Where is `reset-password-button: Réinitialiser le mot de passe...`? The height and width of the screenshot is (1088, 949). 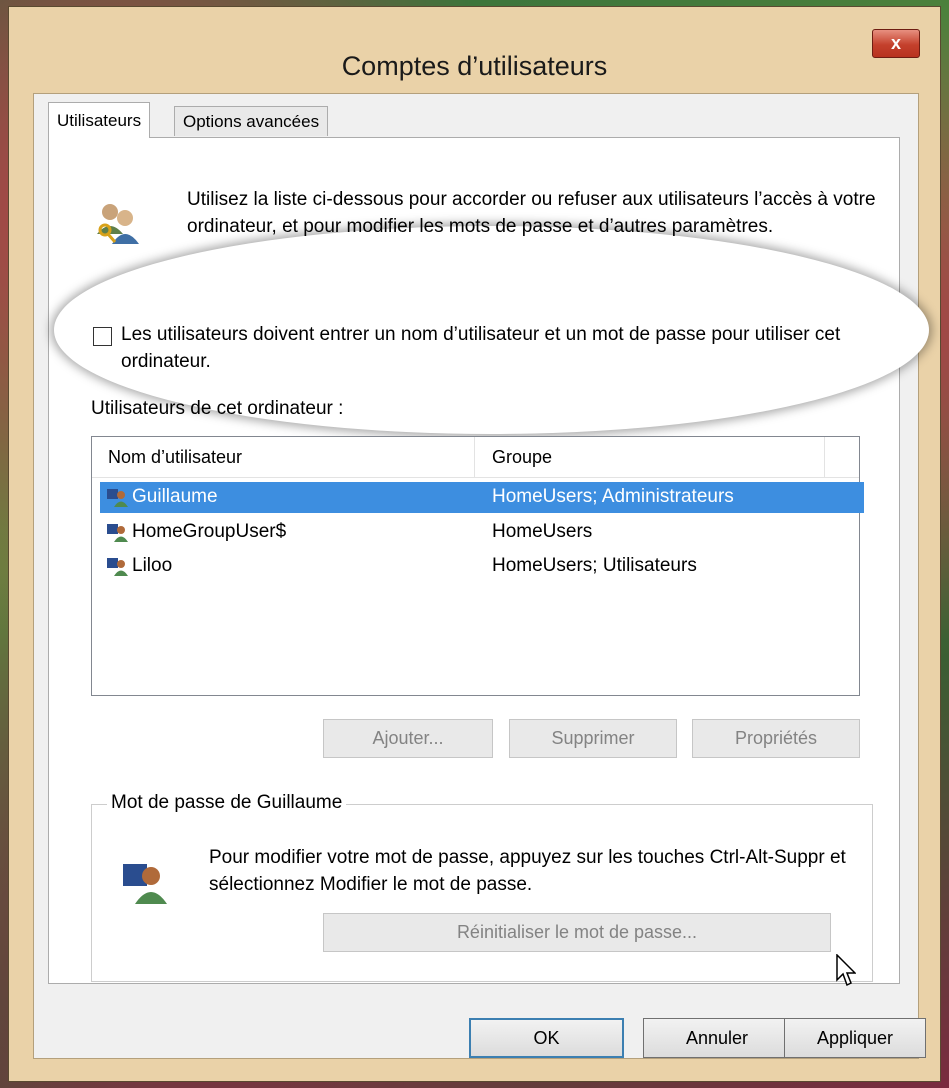
reset-password-button: Réinitialiser le mot de passe... is located at coordinates (577, 932).